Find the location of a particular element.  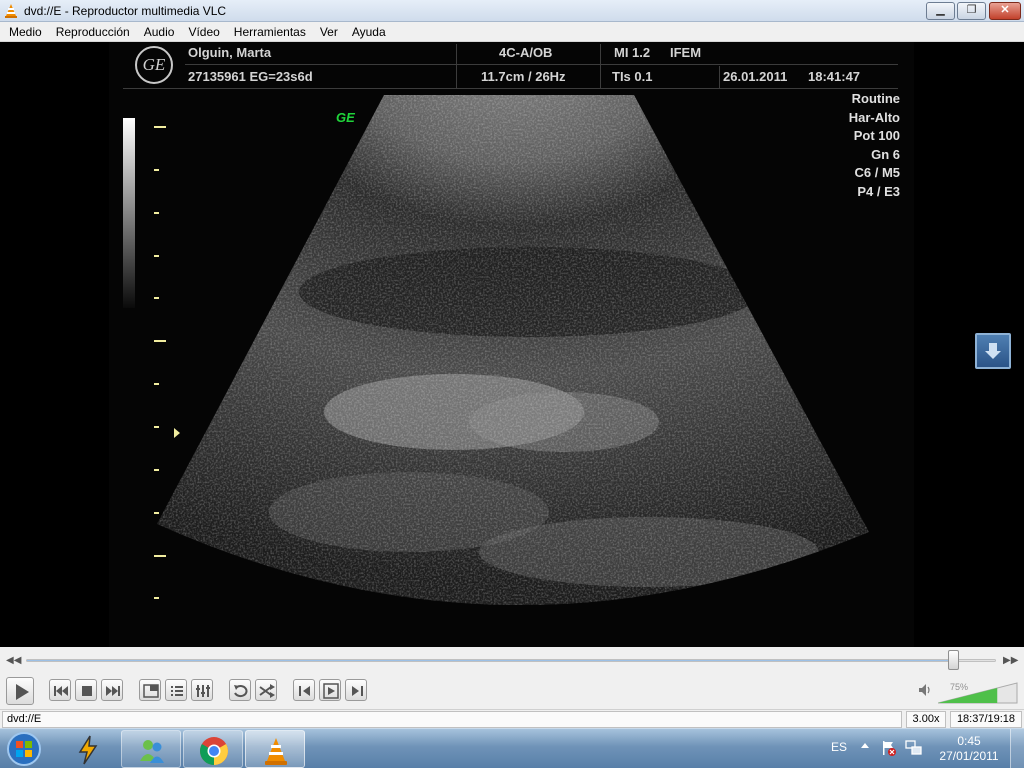

ge-logo-icon: GE is located at coordinates (154, 65).